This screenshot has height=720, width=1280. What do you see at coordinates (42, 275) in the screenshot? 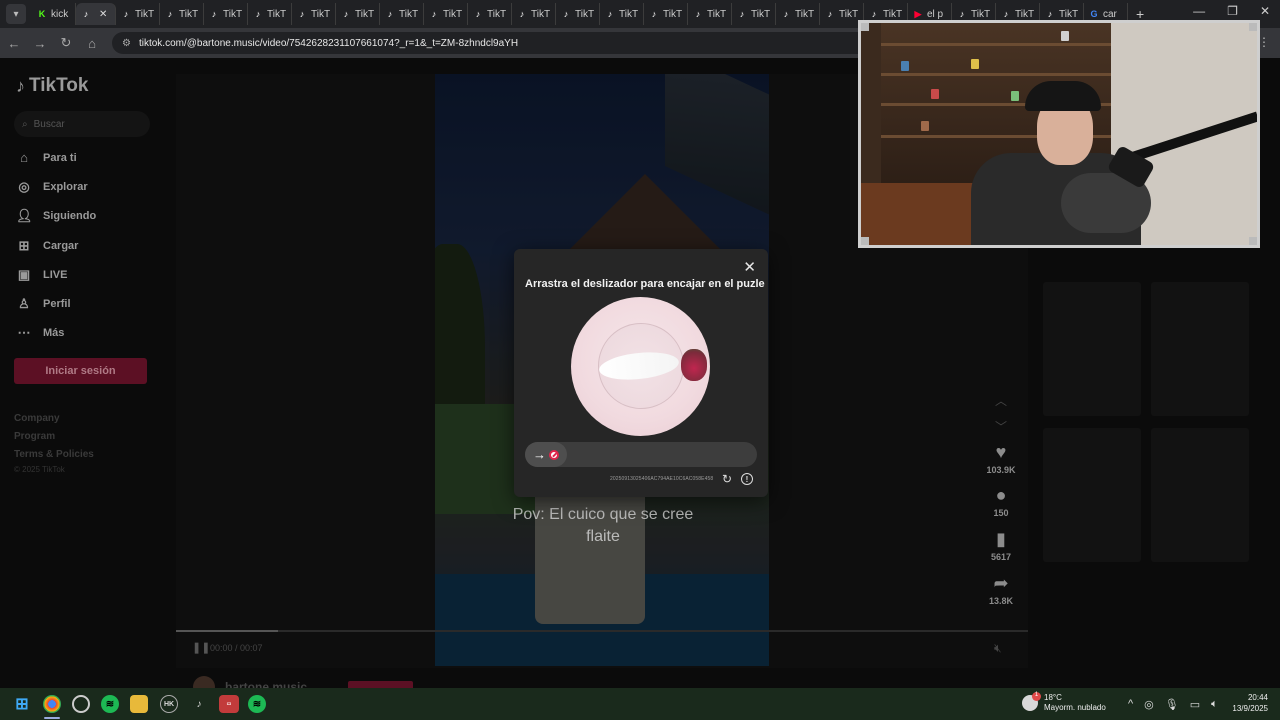
I see `sidebar-item-live: ▣ LIVE` at bounding box center [42, 275].